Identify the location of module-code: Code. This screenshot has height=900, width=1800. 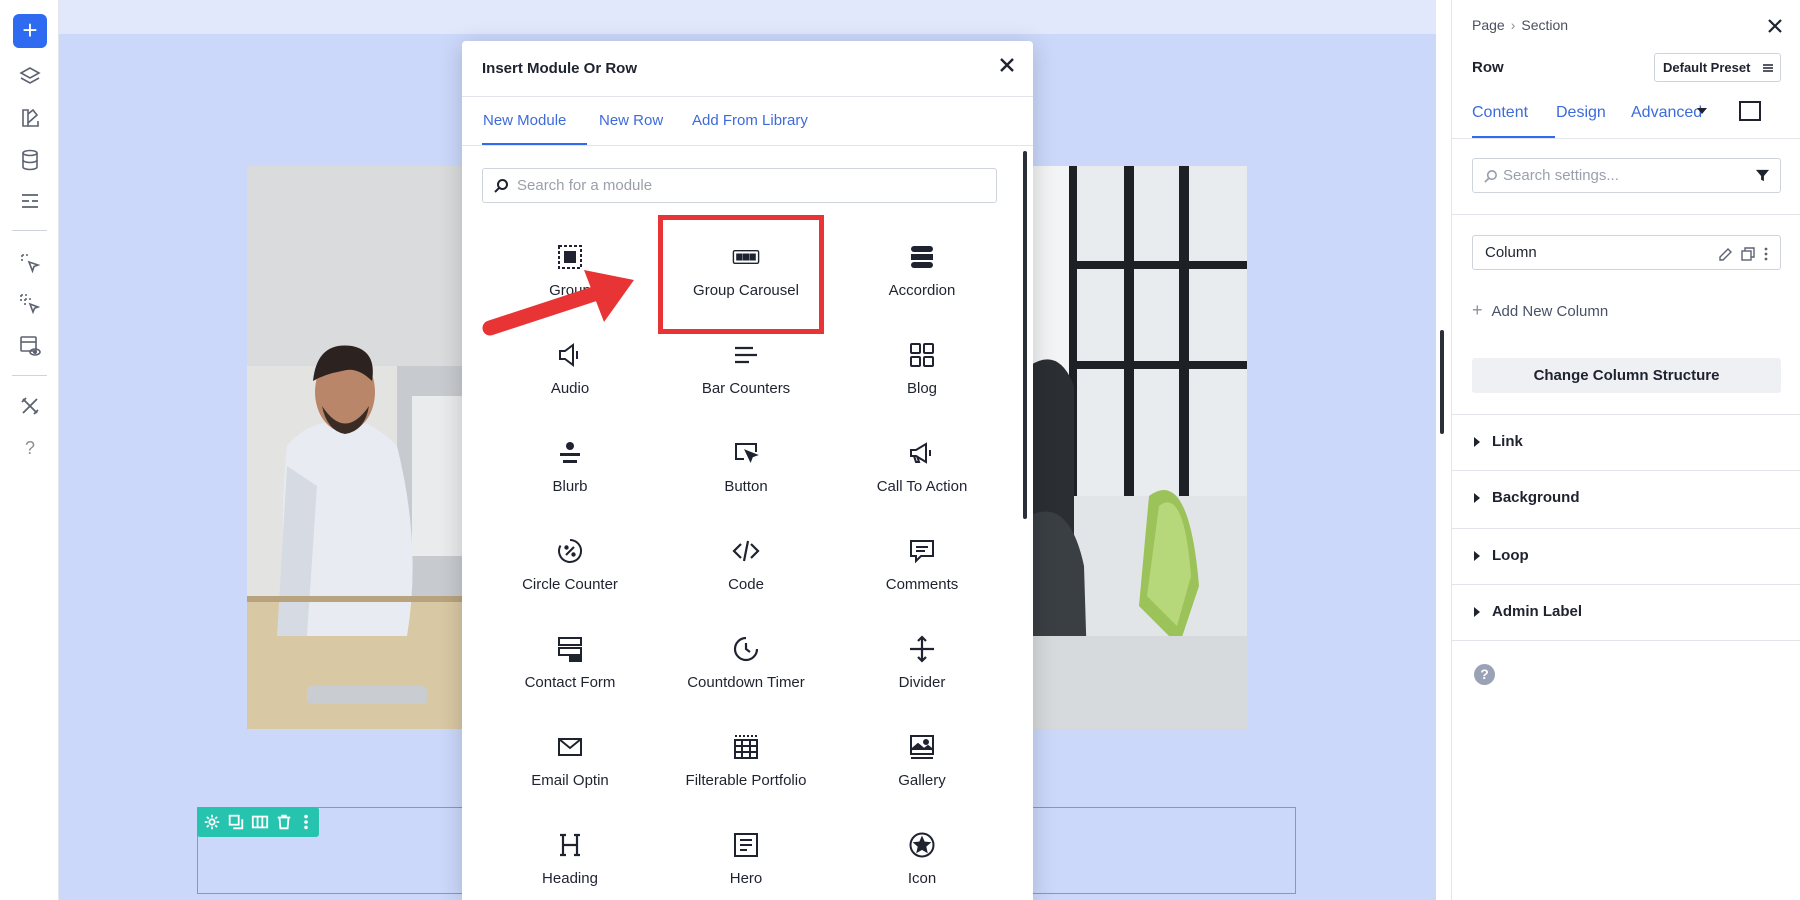
(746, 564).